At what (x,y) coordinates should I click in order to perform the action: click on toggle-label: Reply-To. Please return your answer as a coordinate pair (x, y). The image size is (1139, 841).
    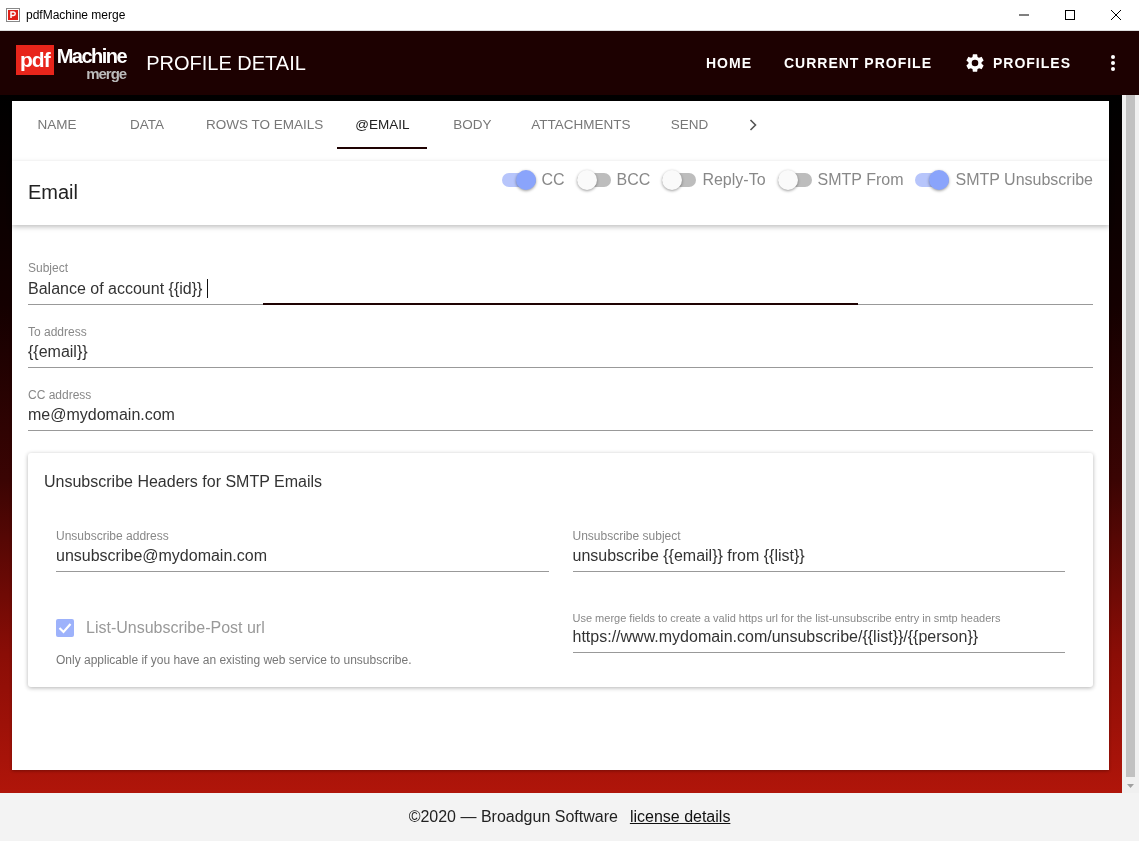
    Looking at the image, I should click on (734, 180).